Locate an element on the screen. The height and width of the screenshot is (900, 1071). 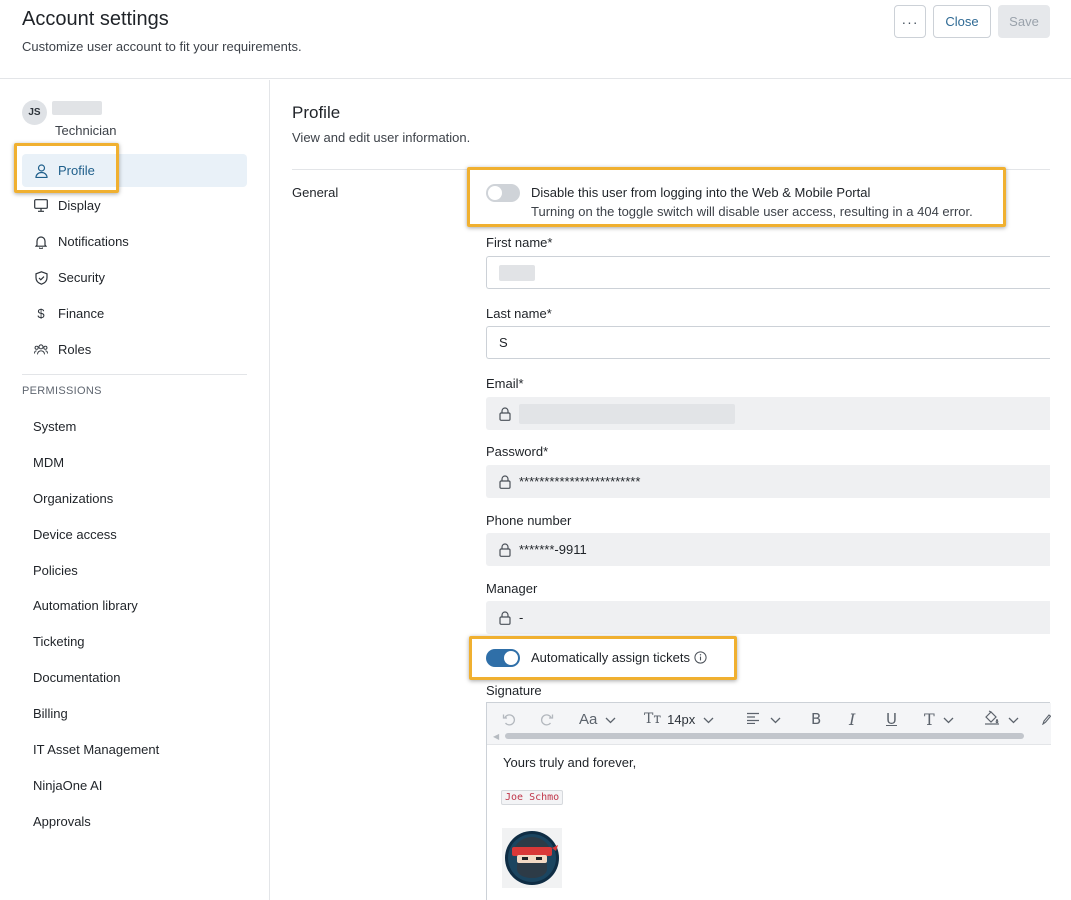
align-dropdown is located at coordinates (763, 719).